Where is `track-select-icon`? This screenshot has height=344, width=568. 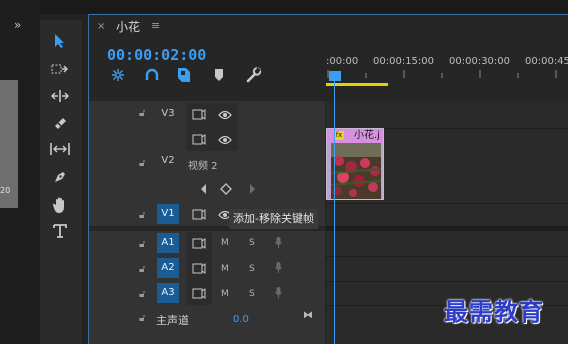 track-select-icon is located at coordinates (60, 69).